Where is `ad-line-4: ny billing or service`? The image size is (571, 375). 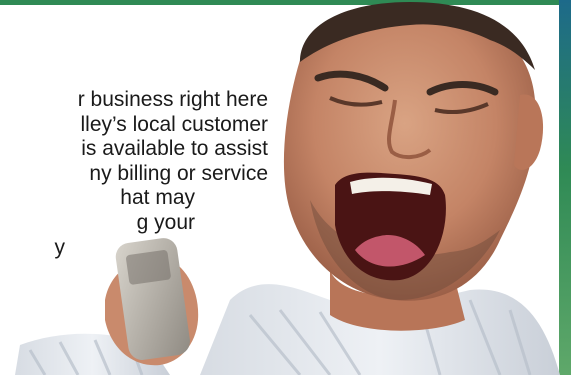
ad-line-4: ny billing or service is located at coordinates (178, 173).